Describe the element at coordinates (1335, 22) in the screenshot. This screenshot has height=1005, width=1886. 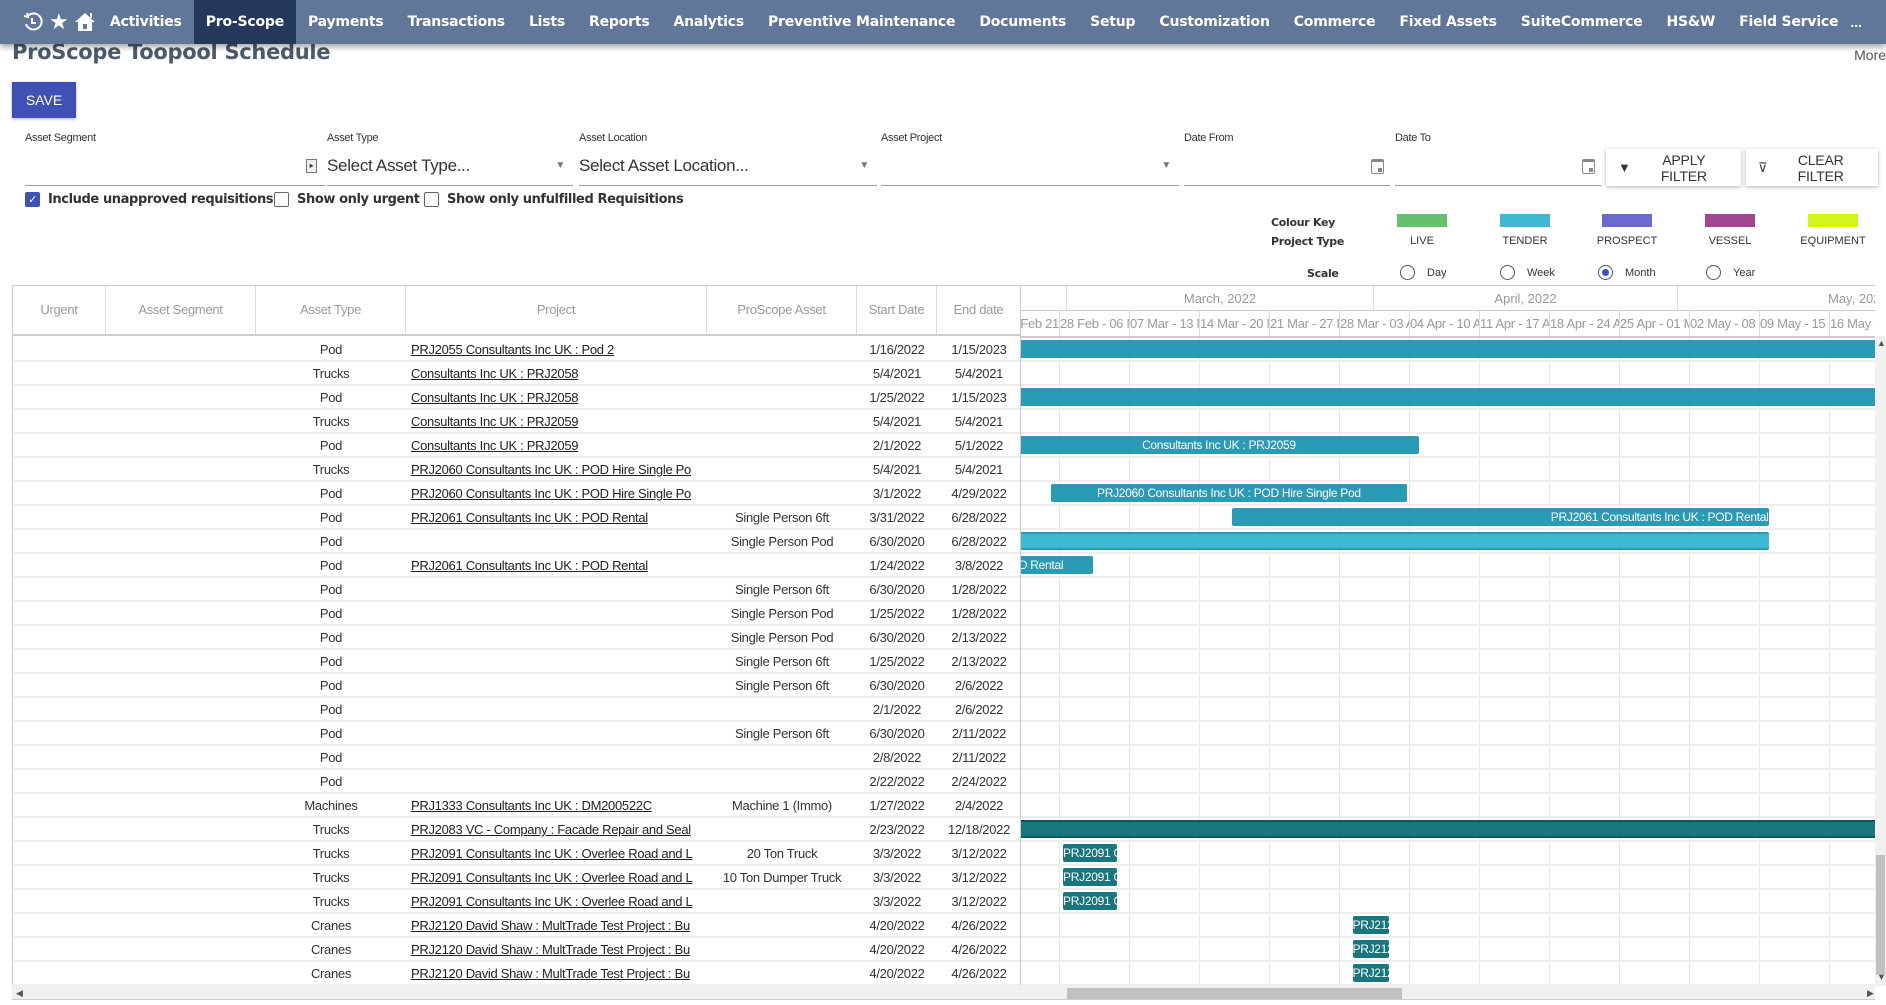
I see `nav-item-commerce: Commerce` at that location.